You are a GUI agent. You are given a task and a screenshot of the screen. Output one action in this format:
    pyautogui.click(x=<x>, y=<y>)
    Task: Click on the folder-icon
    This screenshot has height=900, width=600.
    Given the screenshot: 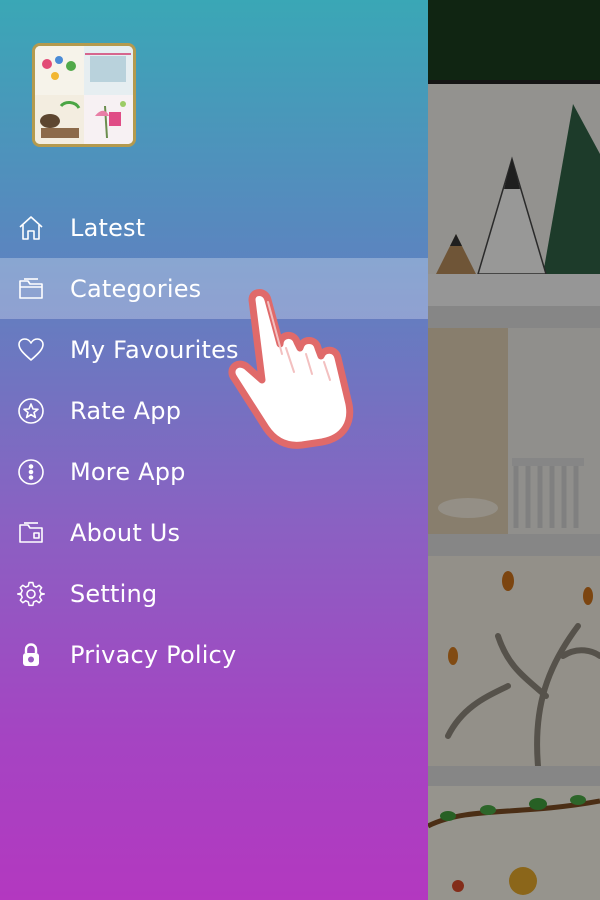 What is the action you would take?
    pyautogui.click(x=31, y=289)
    